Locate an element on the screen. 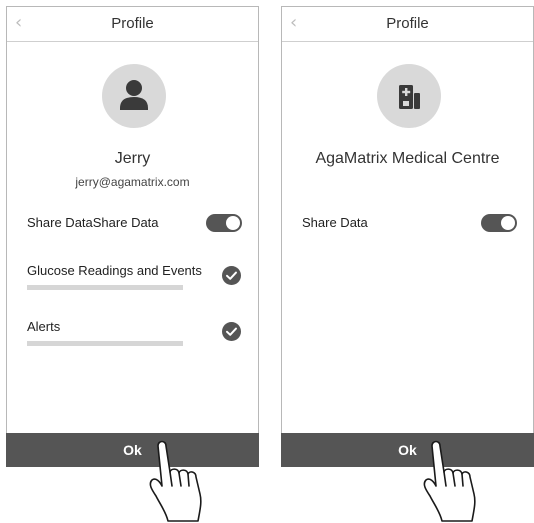 The image size is (534, 523). user-name: Jerry is located at coordinates (132, 158).